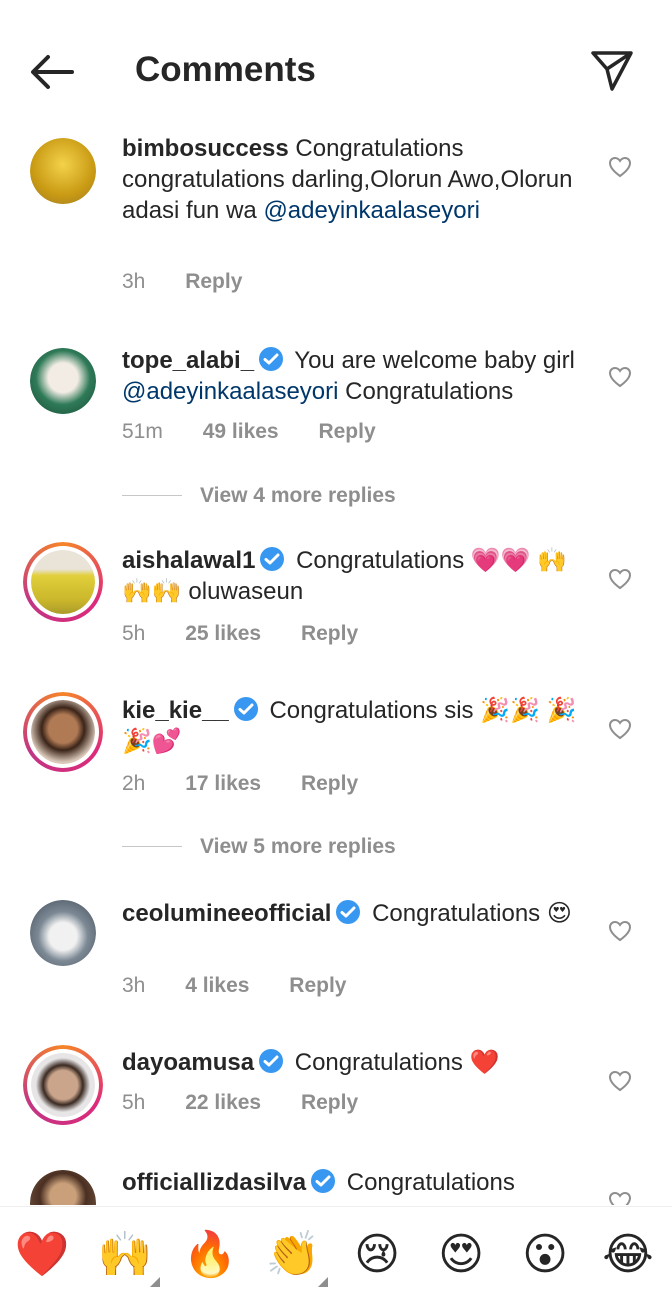 The image size is (672, 1304). What do you see at coordinates (545, 1255) in the screenshot?
I see `emoji-surprised-face: 😮` at bounding box center [545, 1255].